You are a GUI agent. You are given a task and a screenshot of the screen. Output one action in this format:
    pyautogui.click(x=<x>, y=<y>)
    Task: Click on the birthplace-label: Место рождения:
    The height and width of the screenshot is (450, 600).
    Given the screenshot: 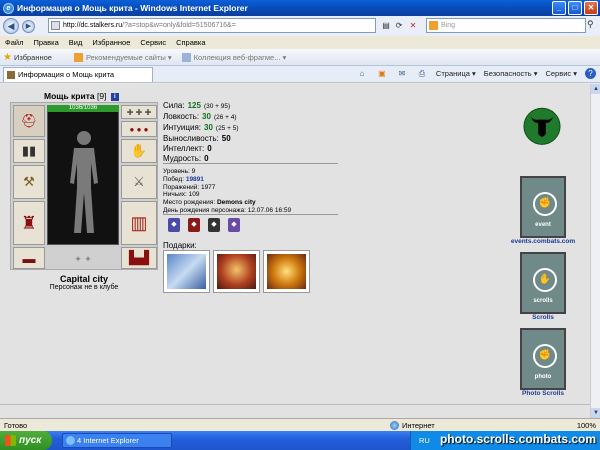 What is the action you would take?
    pyautogui.click(x=189, y=203)
    